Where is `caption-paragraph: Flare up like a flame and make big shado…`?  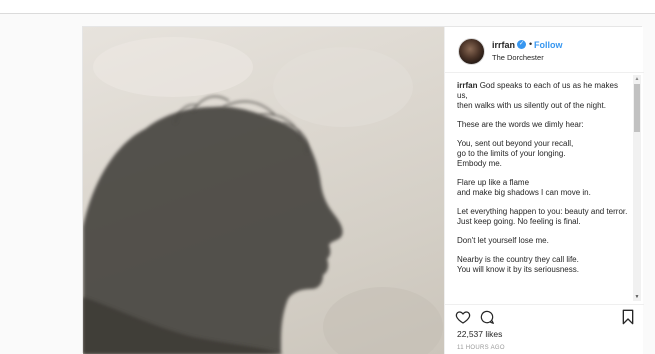 caption-paragraph: Flare up like a flame and make big shado… is located at coordinates (524, 187).